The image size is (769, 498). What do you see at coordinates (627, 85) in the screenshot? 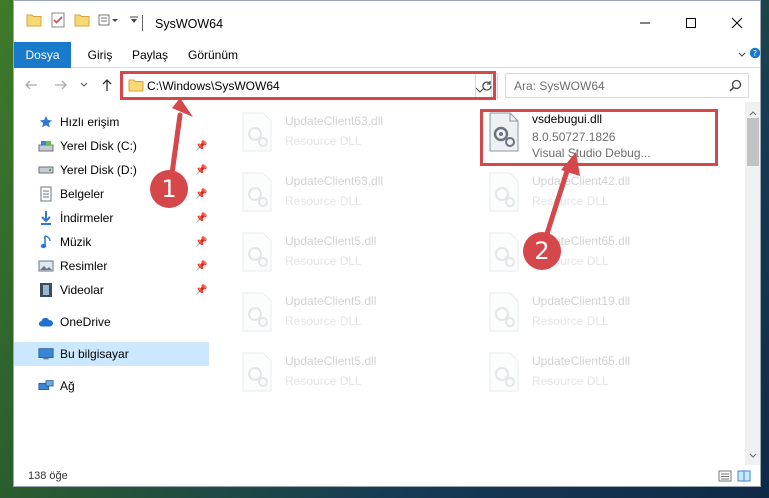
I see `search-box: Ara: SysWOW64` at bounding box center [627, 85].